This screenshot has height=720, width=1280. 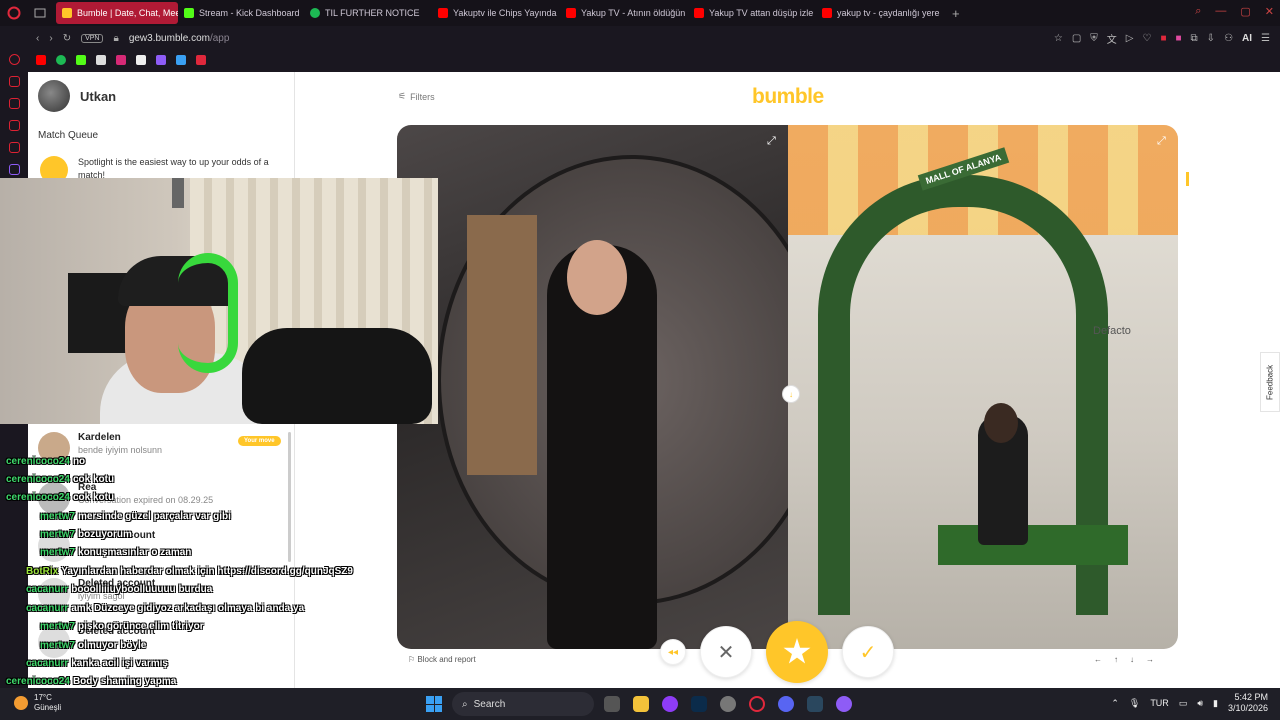 I want to click on mail-icon, so click(x=14, y=125).